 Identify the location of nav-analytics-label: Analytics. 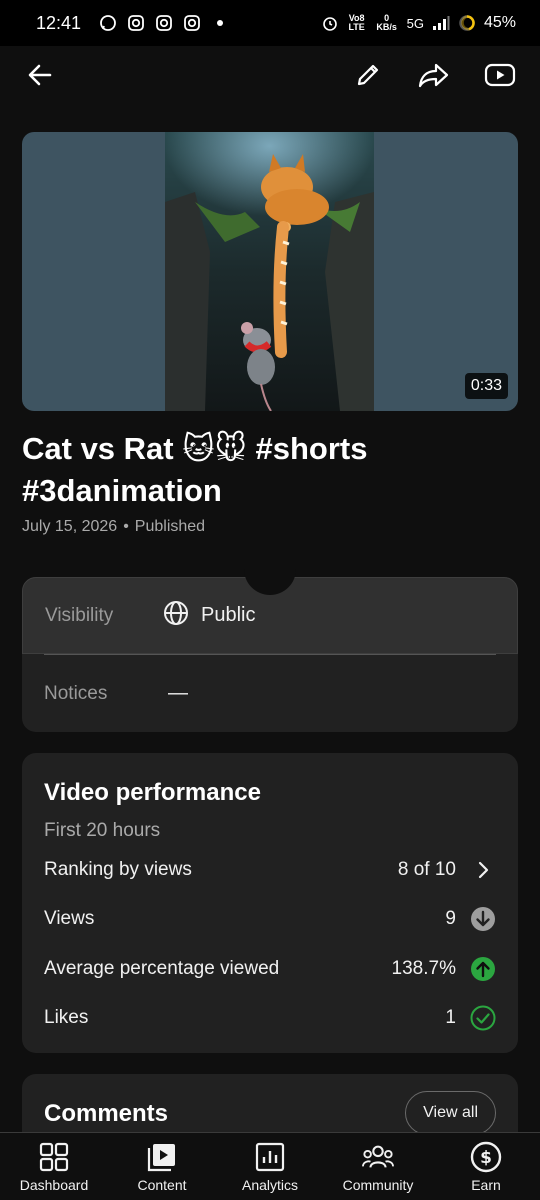
(270, 1185).